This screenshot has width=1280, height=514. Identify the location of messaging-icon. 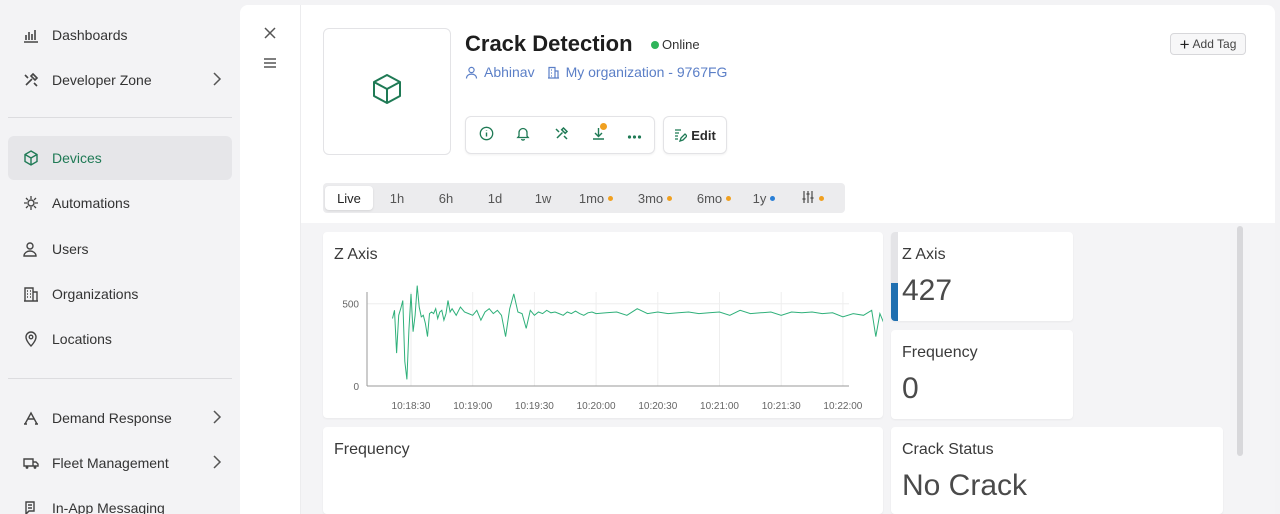
(31, 506).